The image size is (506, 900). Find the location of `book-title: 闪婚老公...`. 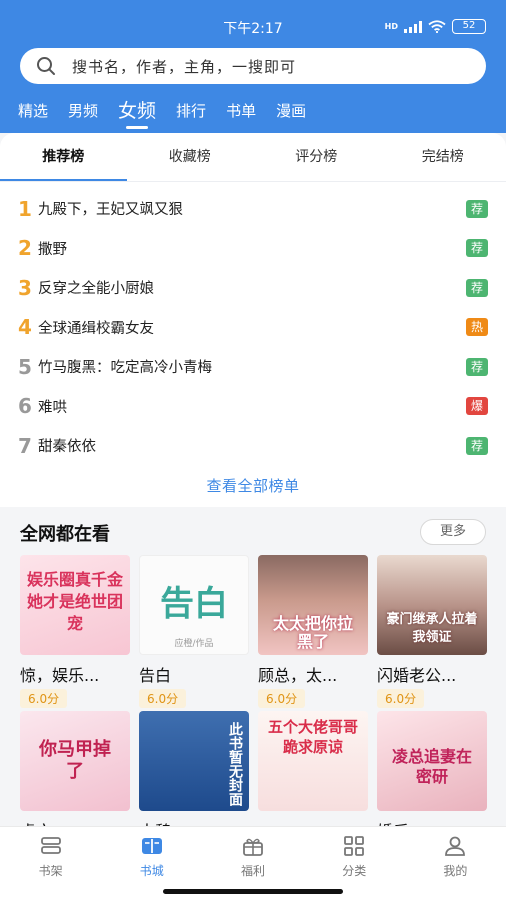

book-title: 闪婚老公... is located at coordinates (417, 675).